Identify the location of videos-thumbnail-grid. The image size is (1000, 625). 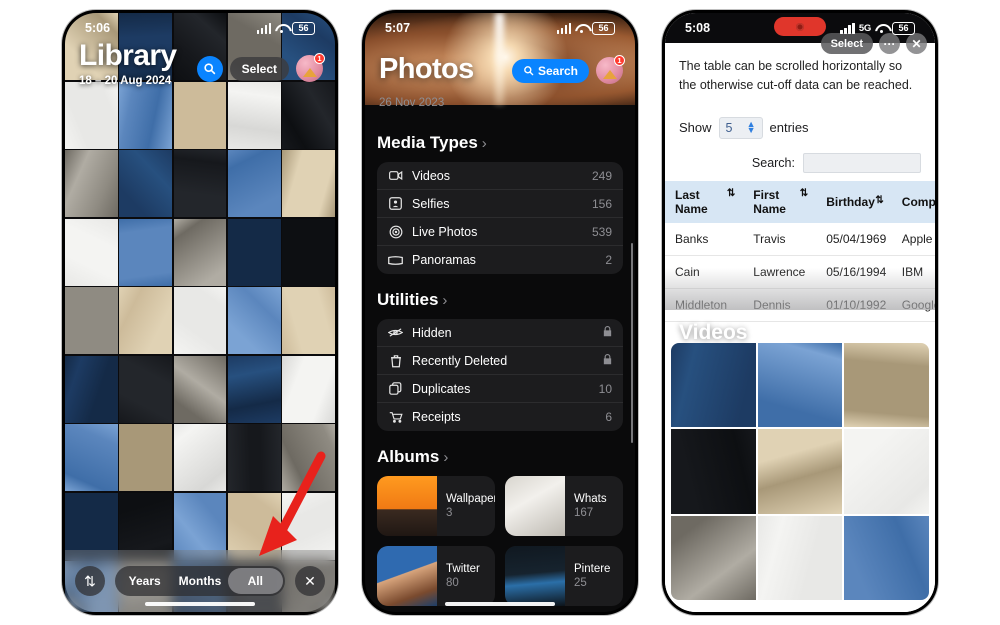
(800, 471).